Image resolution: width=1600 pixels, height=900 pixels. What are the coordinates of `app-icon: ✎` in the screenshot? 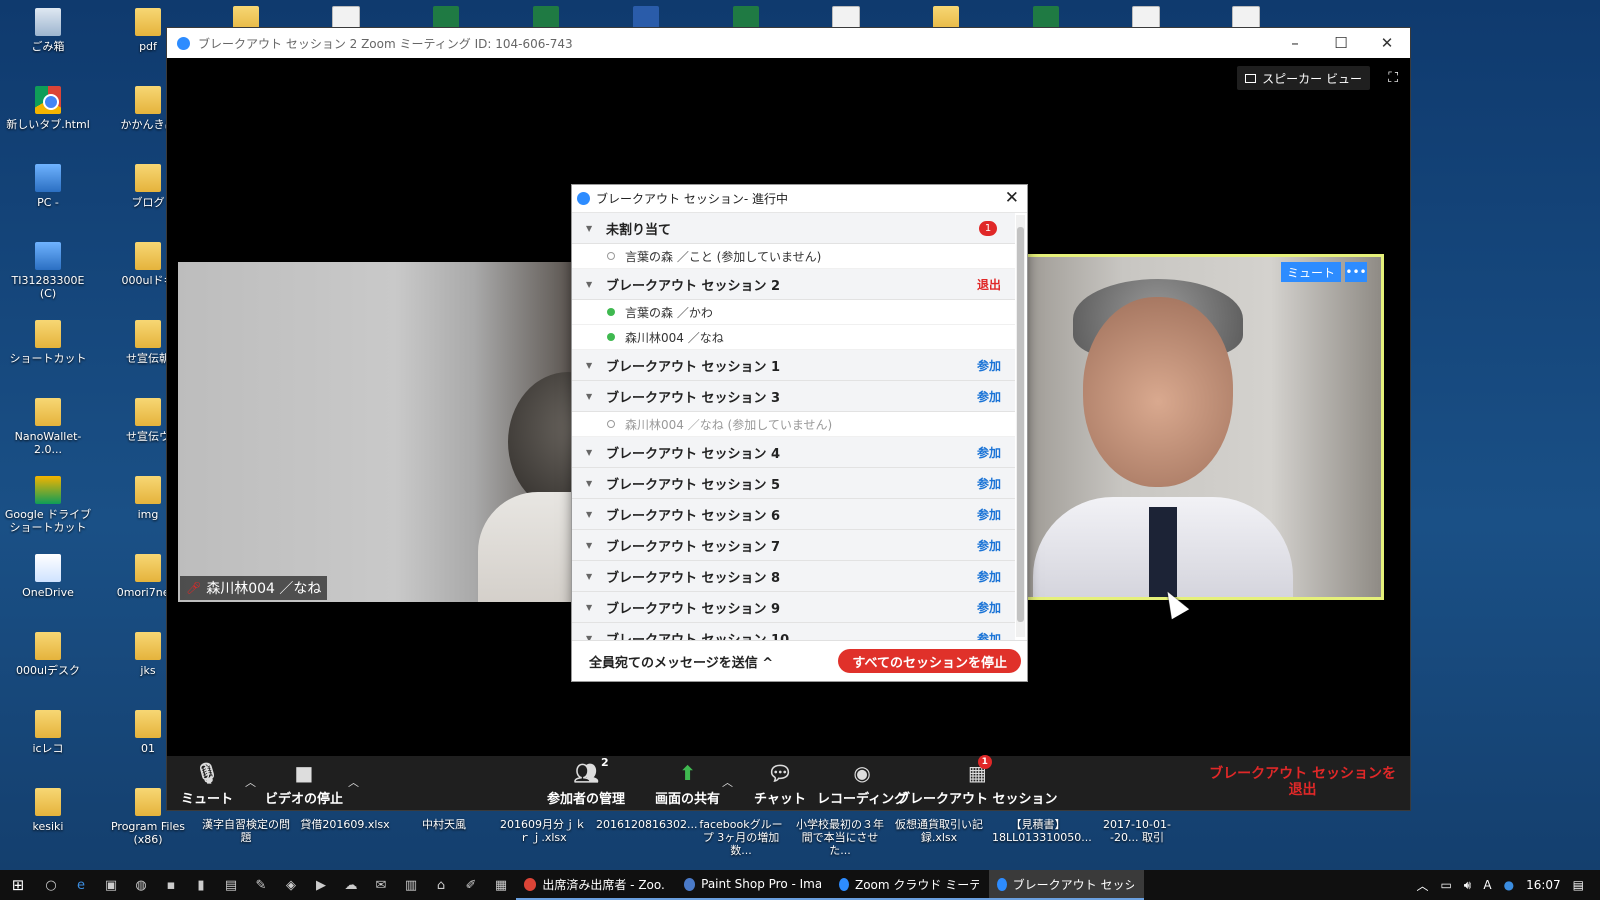 It's located at (261, 885).